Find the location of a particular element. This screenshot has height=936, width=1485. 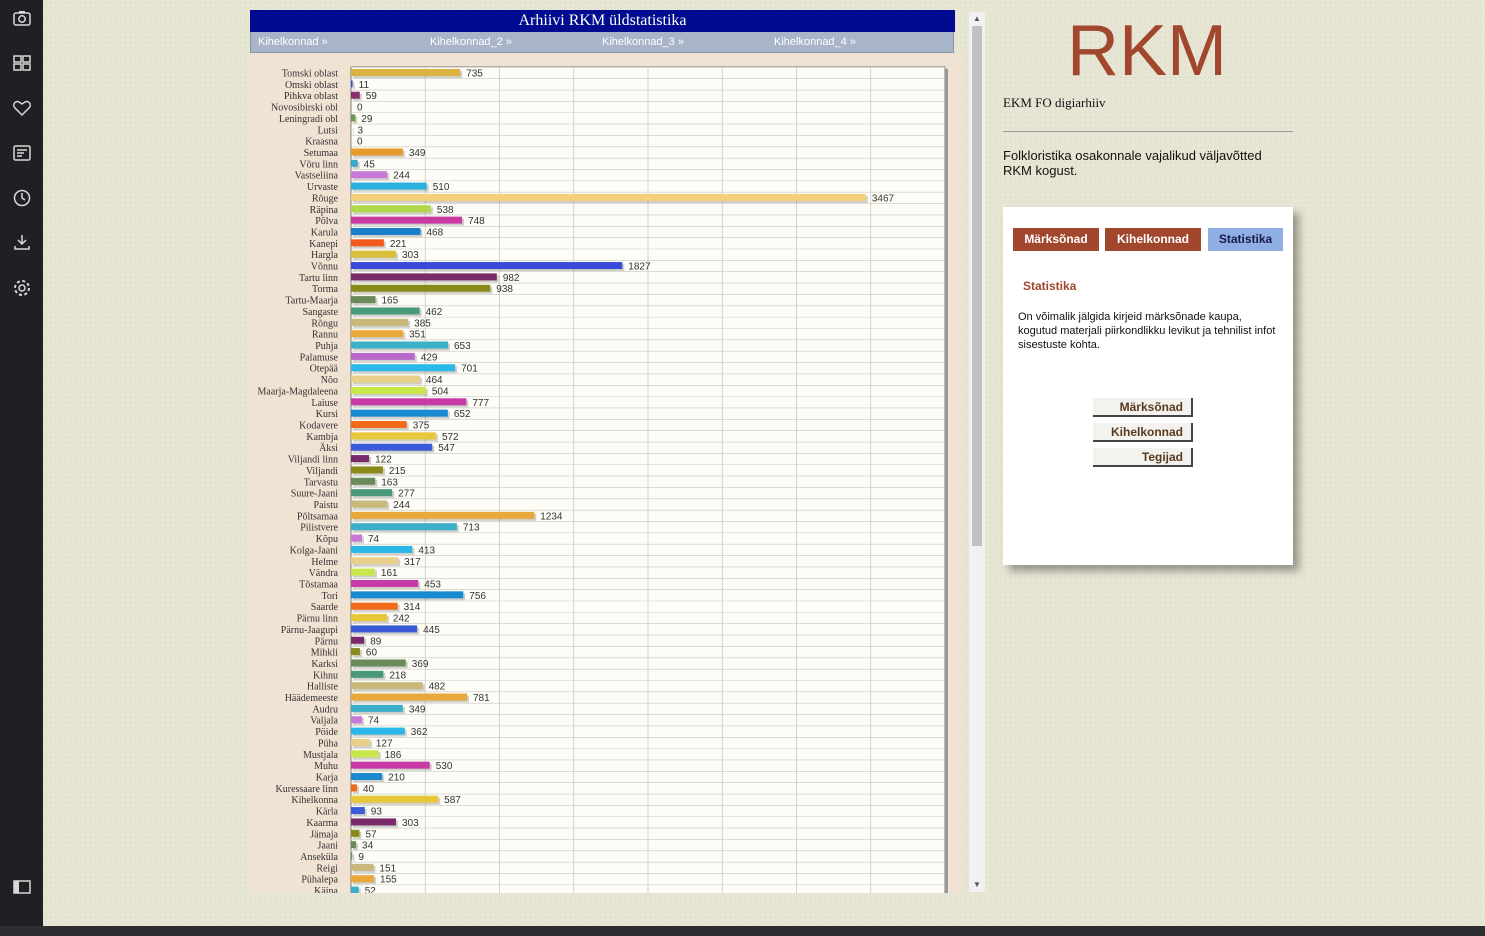

category-label: Leningradi obl is located at coordinates (308, 119).